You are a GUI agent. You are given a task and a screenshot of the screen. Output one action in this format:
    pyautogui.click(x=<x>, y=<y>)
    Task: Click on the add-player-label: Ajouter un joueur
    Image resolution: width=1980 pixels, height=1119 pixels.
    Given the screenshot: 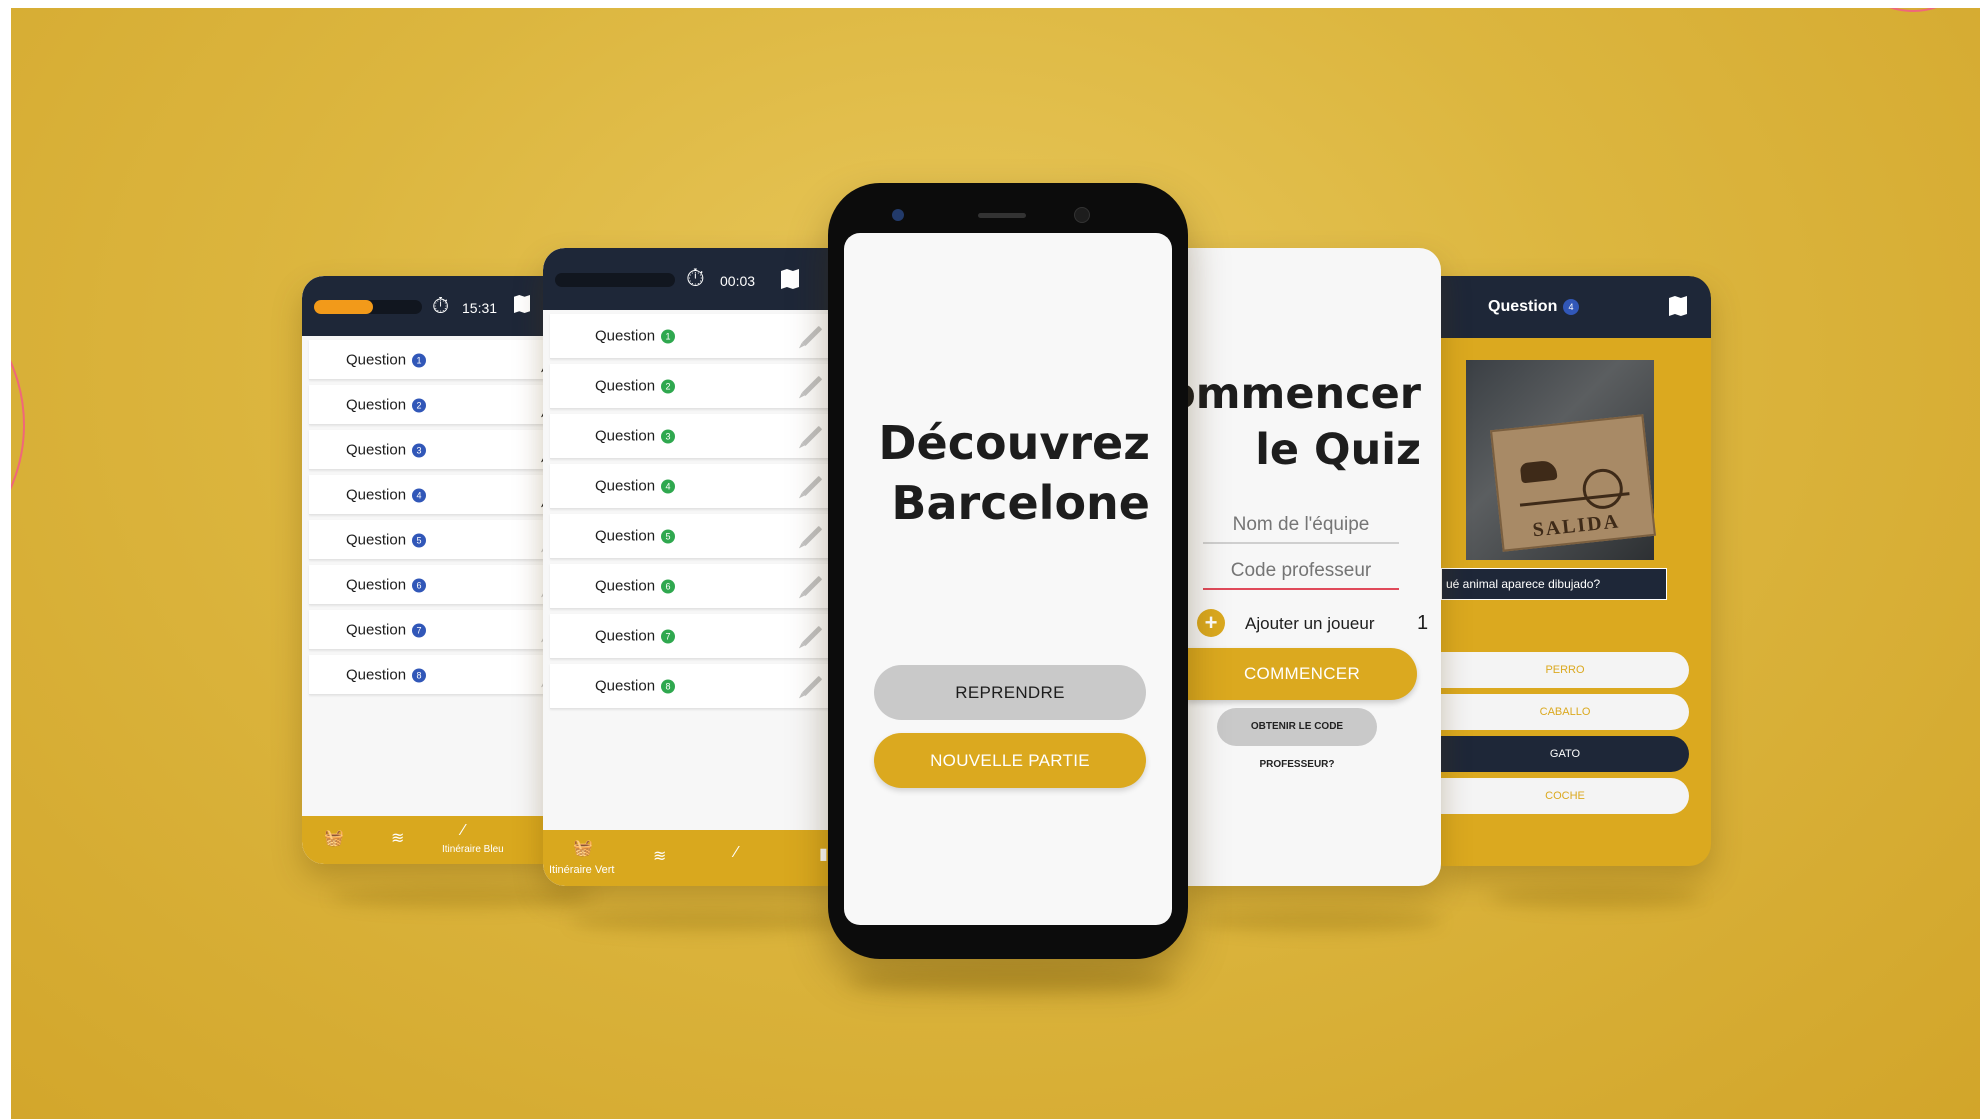 What is the action you would take?
    pyautogui.click(x=1310, y=623)
    